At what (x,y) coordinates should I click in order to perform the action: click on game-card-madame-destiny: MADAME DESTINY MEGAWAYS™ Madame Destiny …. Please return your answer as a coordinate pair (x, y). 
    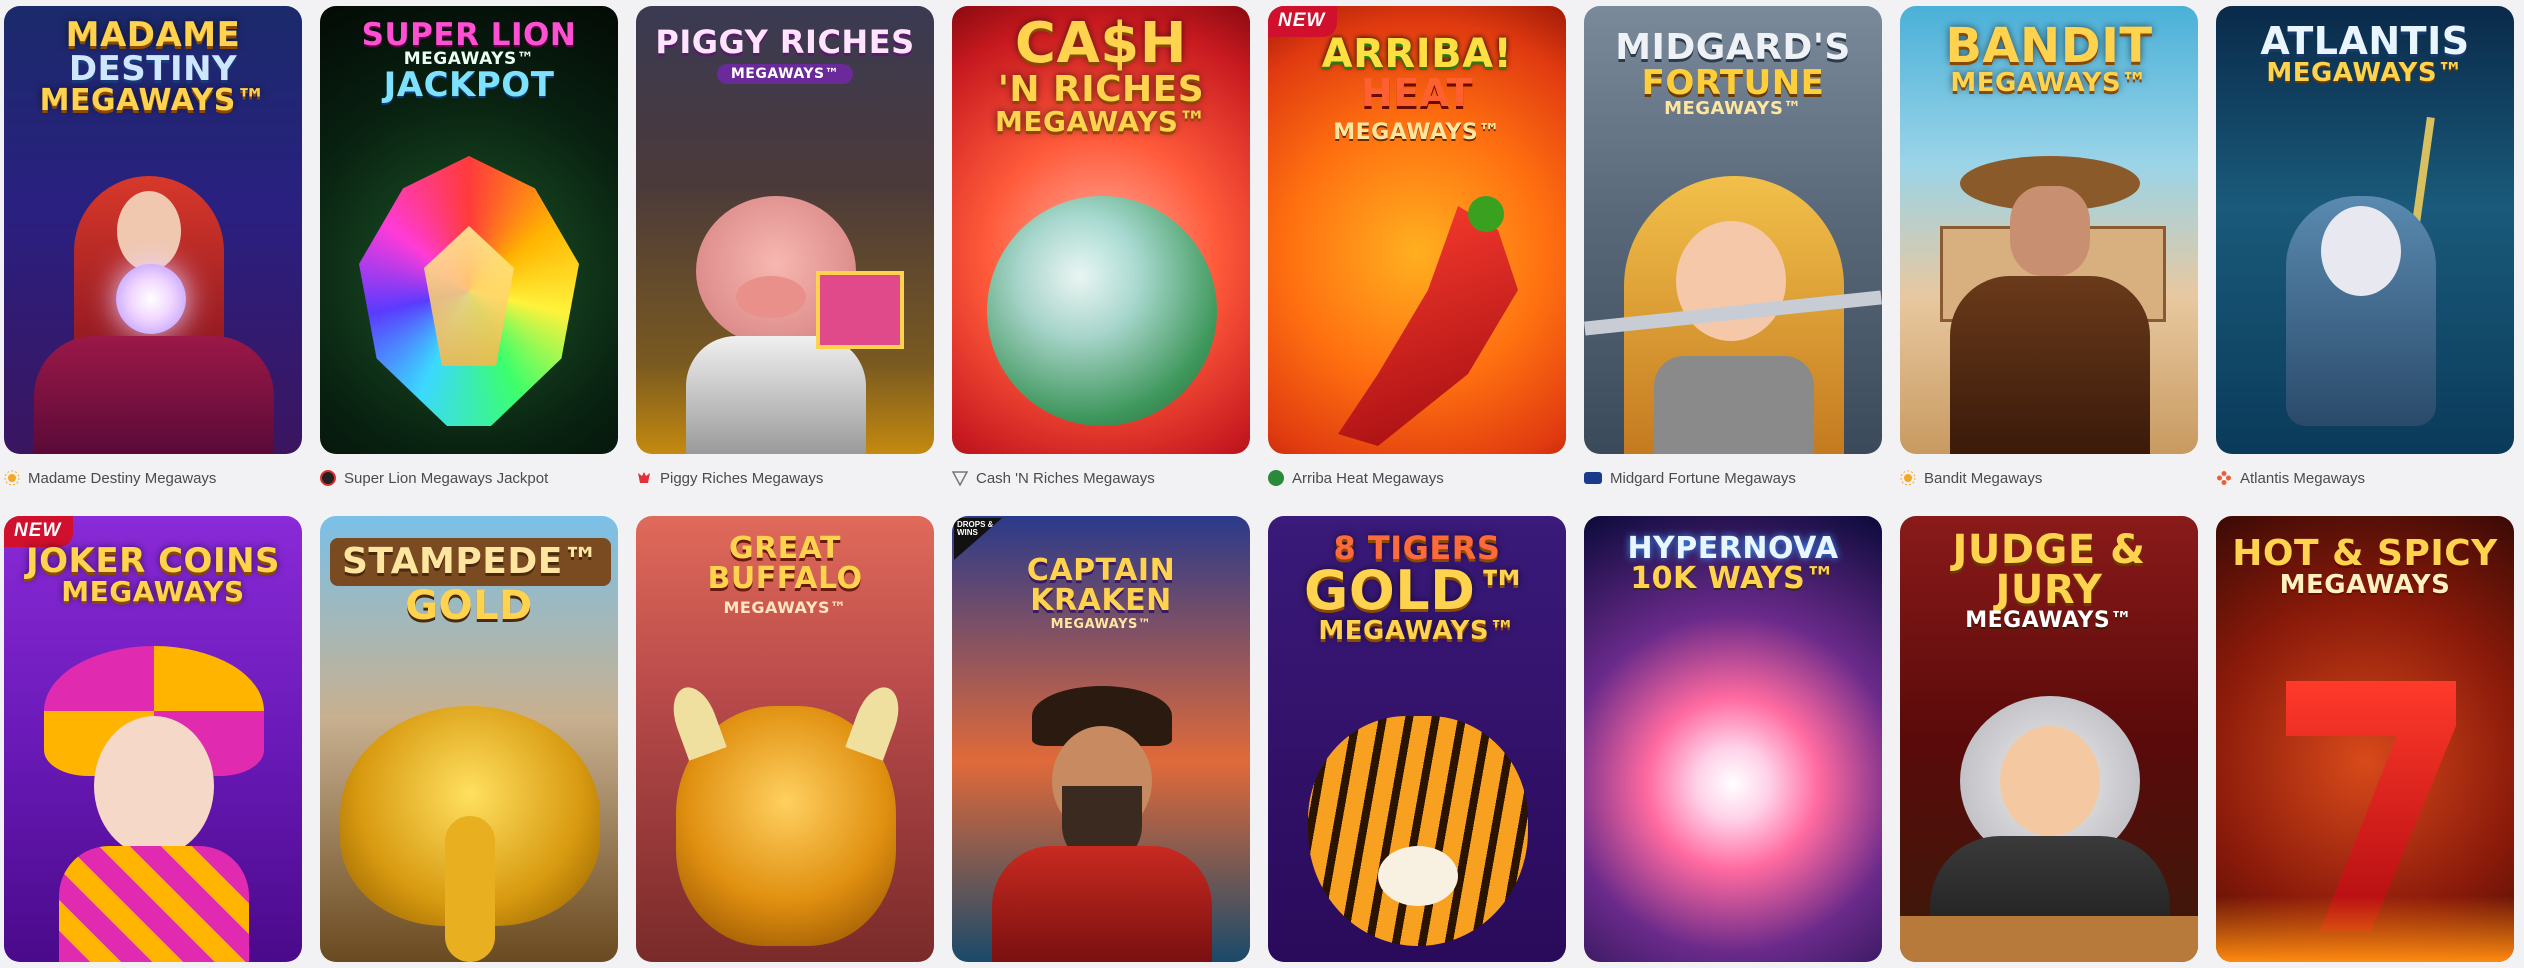
    Looking at the image, I should click on (153, 246).